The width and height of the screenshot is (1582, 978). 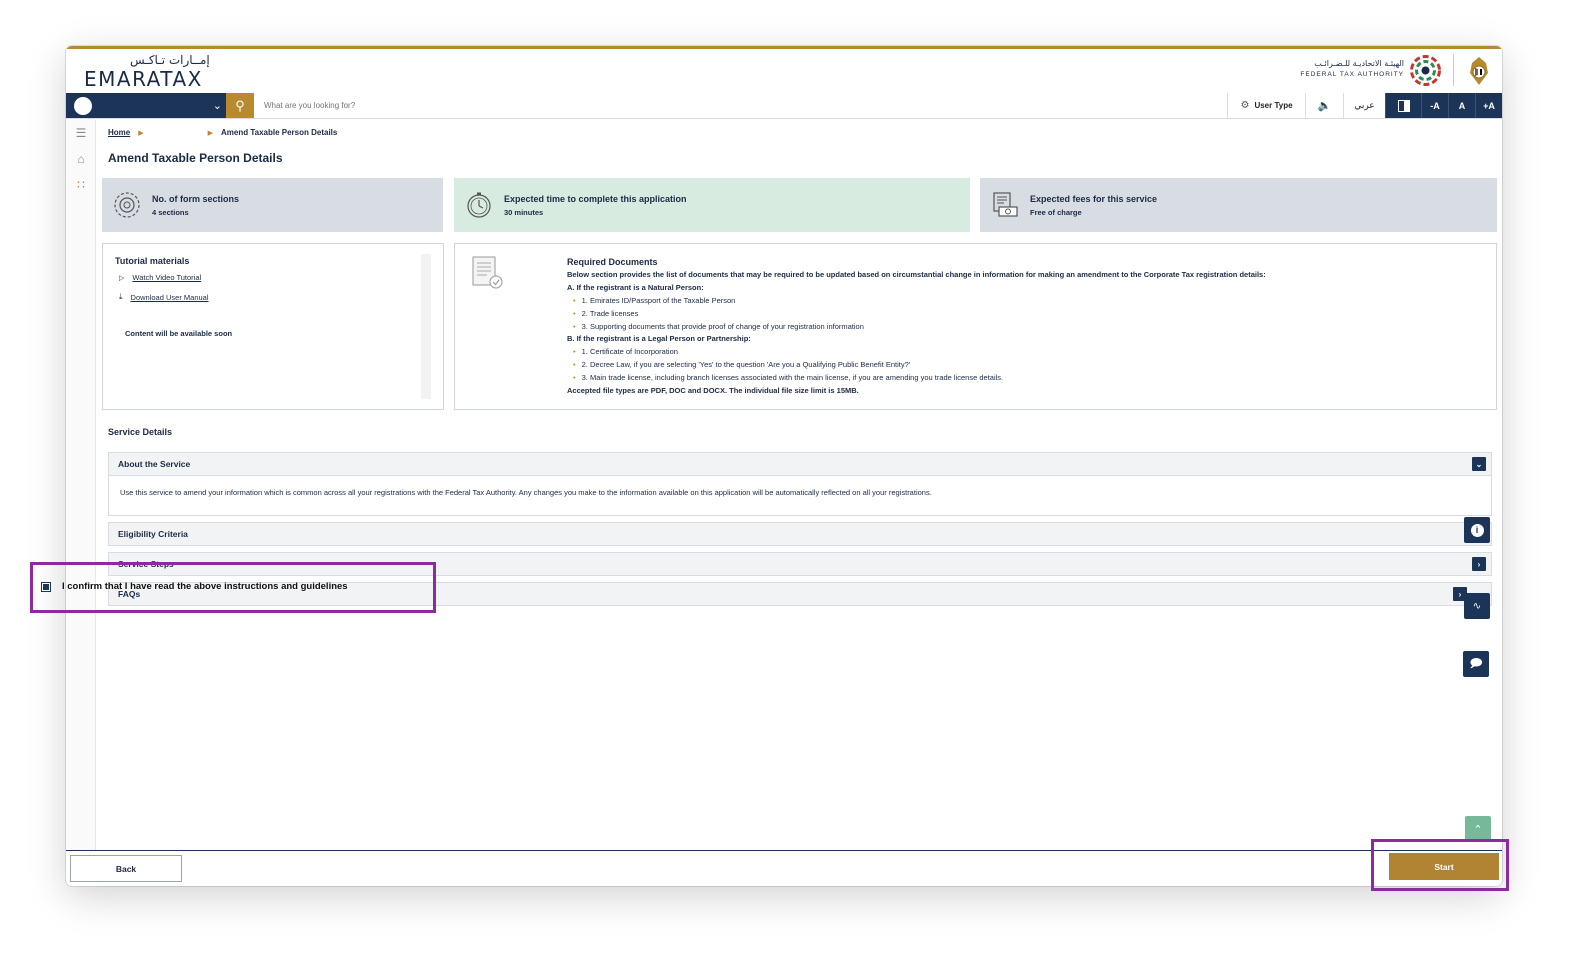 I want to click on info-card-value: 4 sections, so click(x=170, y=212).